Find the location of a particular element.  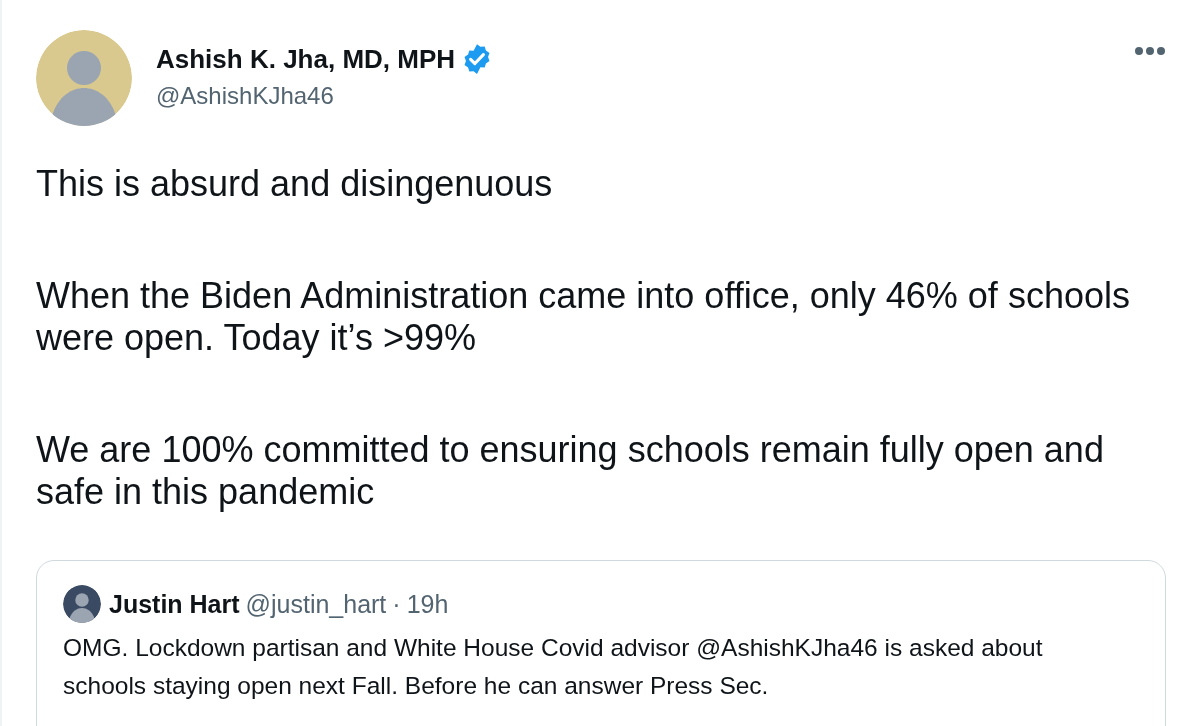

tweet-text: We are 100% committed to ensuring schools remain fully open and safe in this pandemic is located at coordinates (570, 471).